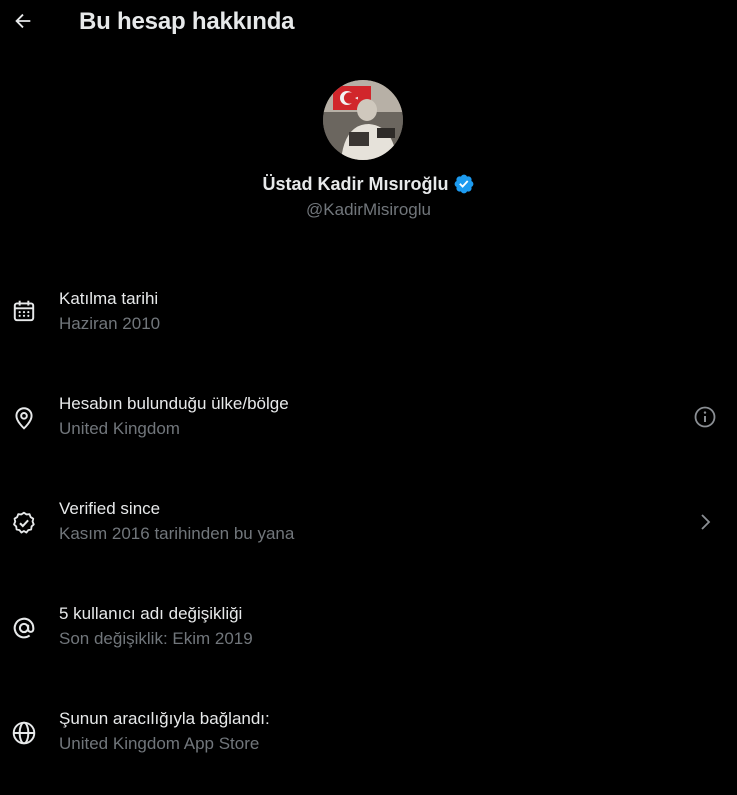 The width and height of the screenshot is (737, 795). Describe the element at coordinates (119, 428) in the screenshot. I see `row-value: United Kingdom` at that location.